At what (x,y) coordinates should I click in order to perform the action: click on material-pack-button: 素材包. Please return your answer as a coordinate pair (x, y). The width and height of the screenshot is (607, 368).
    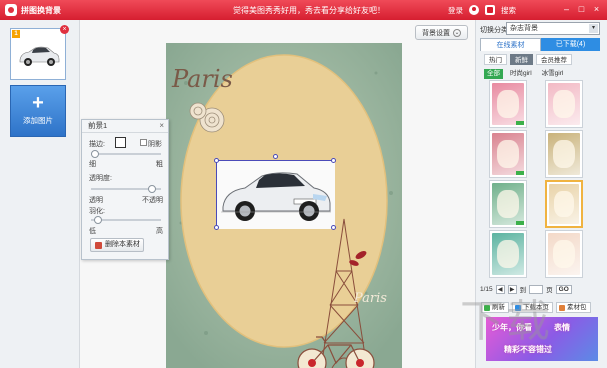
    Looking at the image, I should click on (573, 307).